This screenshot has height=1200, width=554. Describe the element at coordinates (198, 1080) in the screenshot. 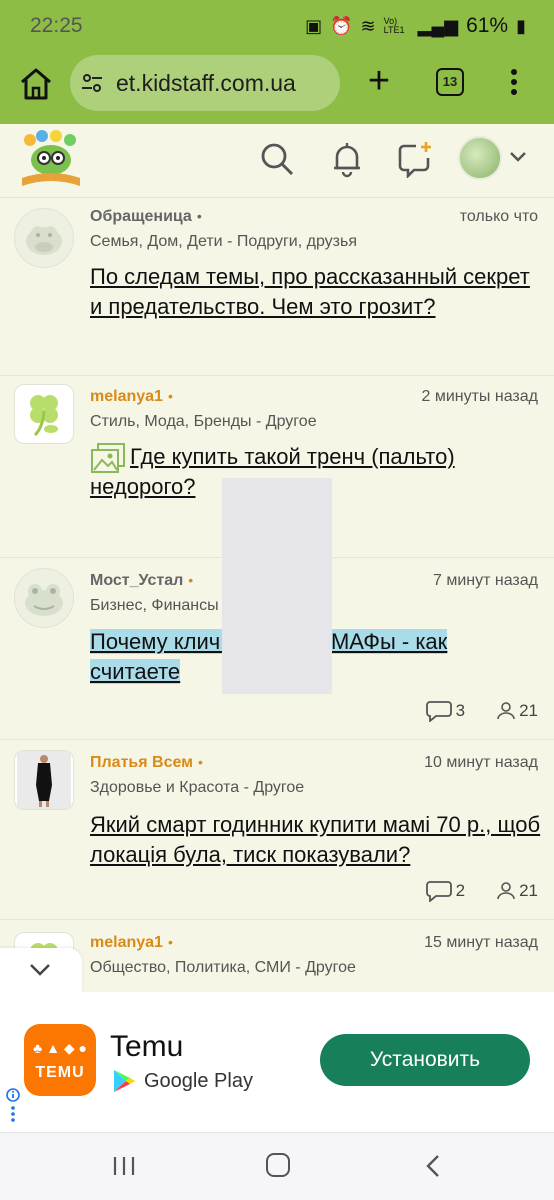

I see `store-name: Google Play` at that location.